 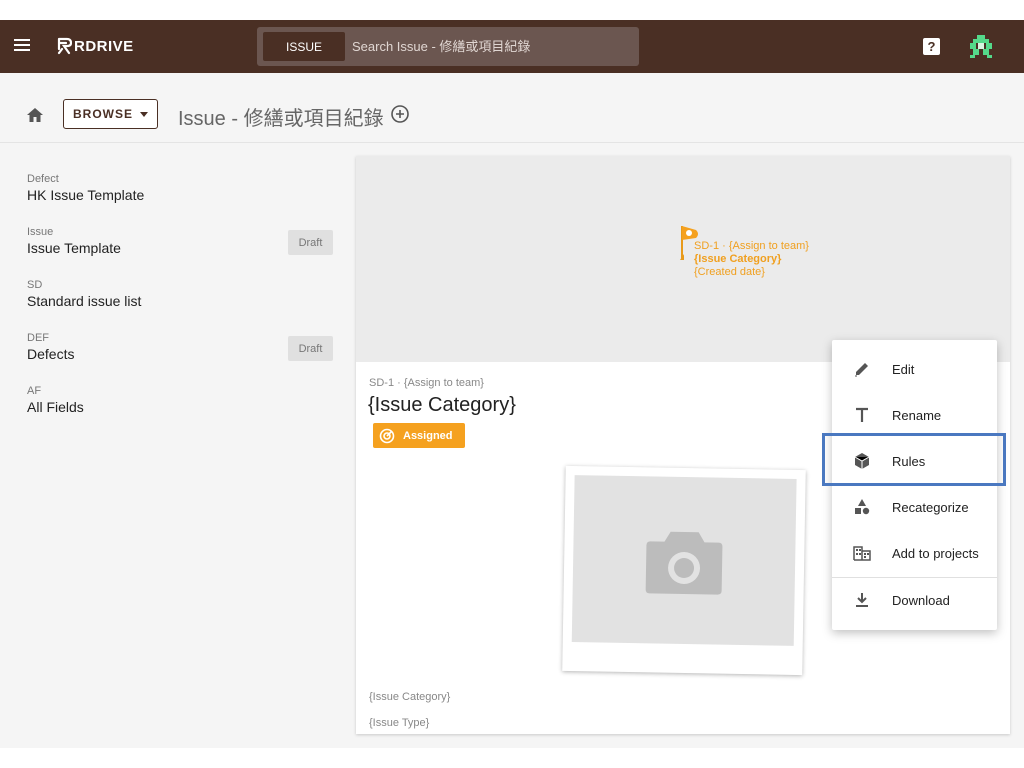 I want to click on pin-line-1: SD-1 · {Assign to team}, so click(x=751, y=246).